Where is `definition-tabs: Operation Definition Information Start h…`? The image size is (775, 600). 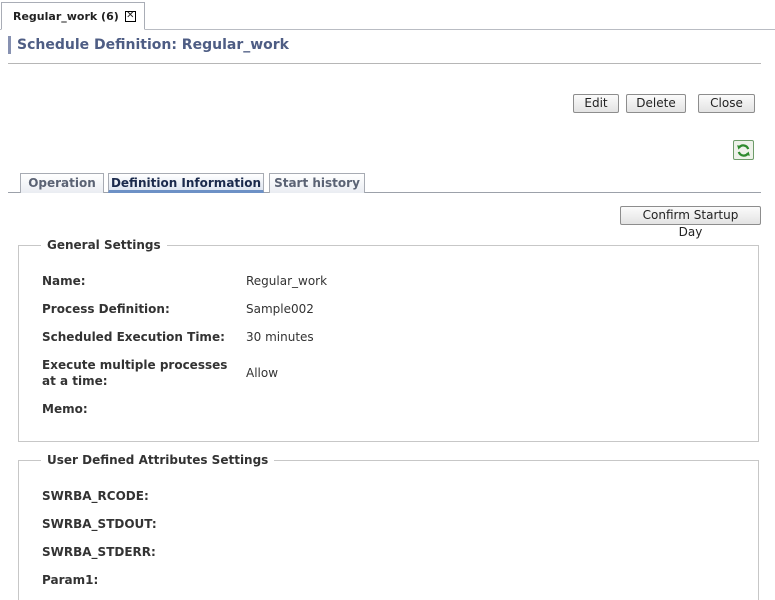 definition-tabs: Operation Definition Information Start h… is located at coordinates (384, 182).